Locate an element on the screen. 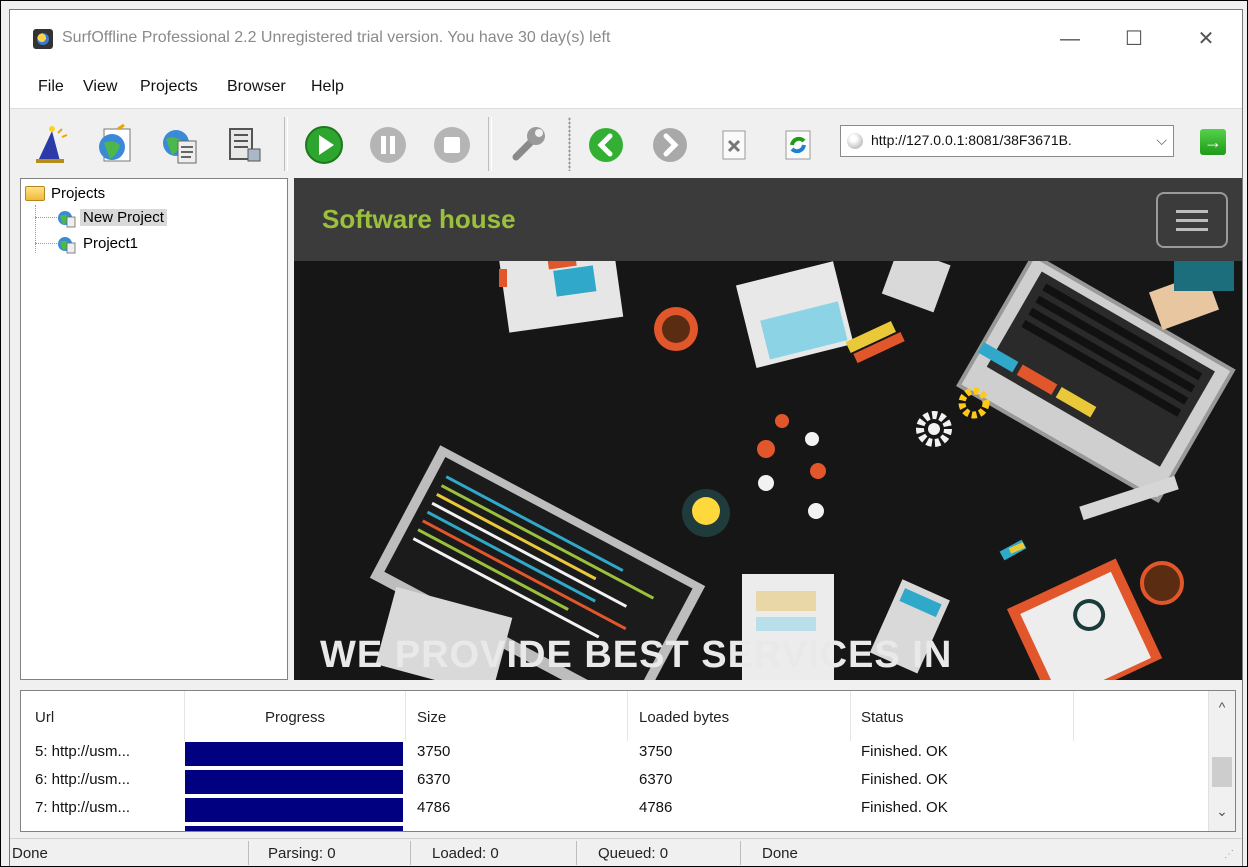 The height and width of the screenshot is (867, 1248). start-icon is located at coordinates (324, 145).